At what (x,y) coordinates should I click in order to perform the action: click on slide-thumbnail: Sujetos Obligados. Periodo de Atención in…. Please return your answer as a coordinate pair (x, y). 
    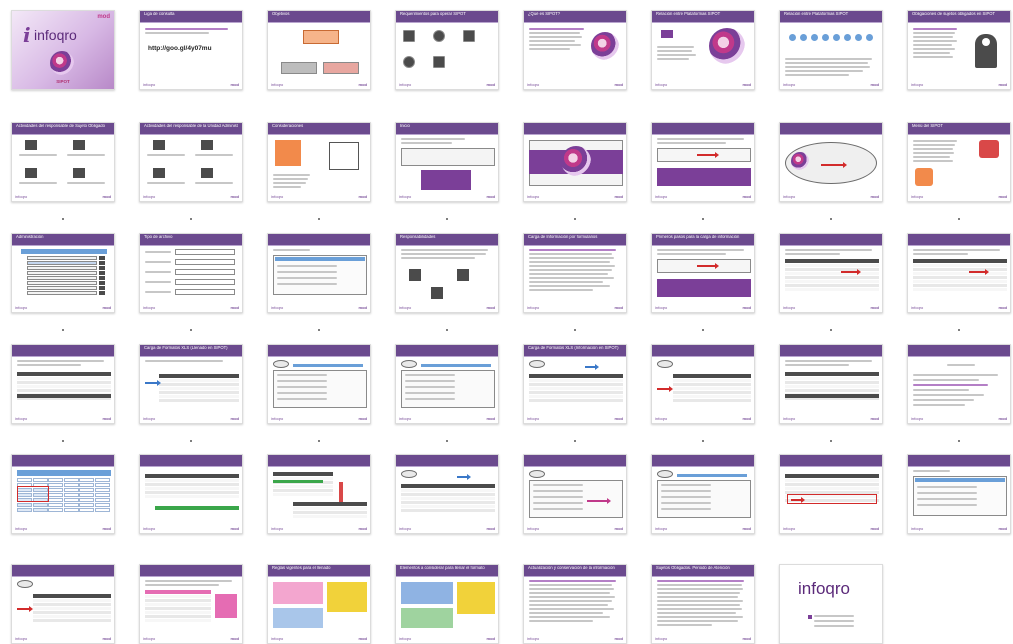
    Looking at the image, I should click on (703, 604).